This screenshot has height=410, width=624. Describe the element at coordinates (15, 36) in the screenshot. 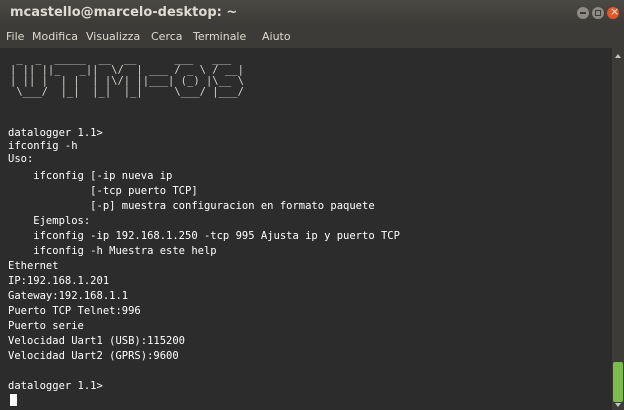

I see `menu-file: File` at that location.